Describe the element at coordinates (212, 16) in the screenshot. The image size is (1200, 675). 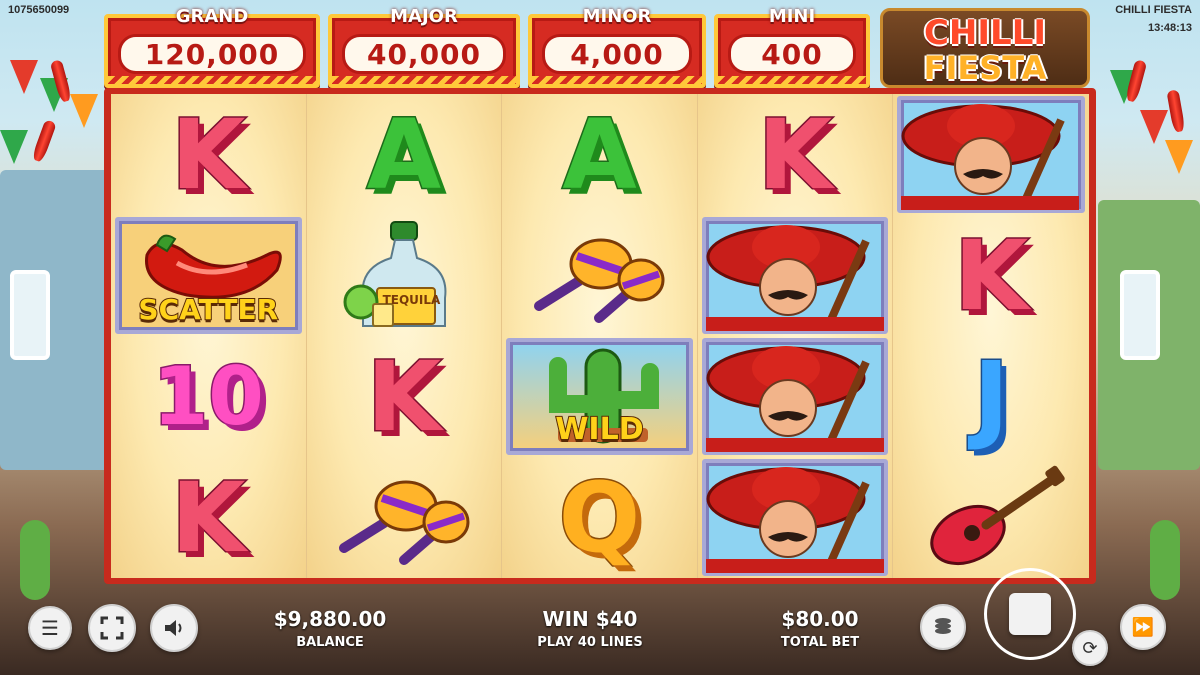
I see `jackpot-grand-label: GRAND` at that location.